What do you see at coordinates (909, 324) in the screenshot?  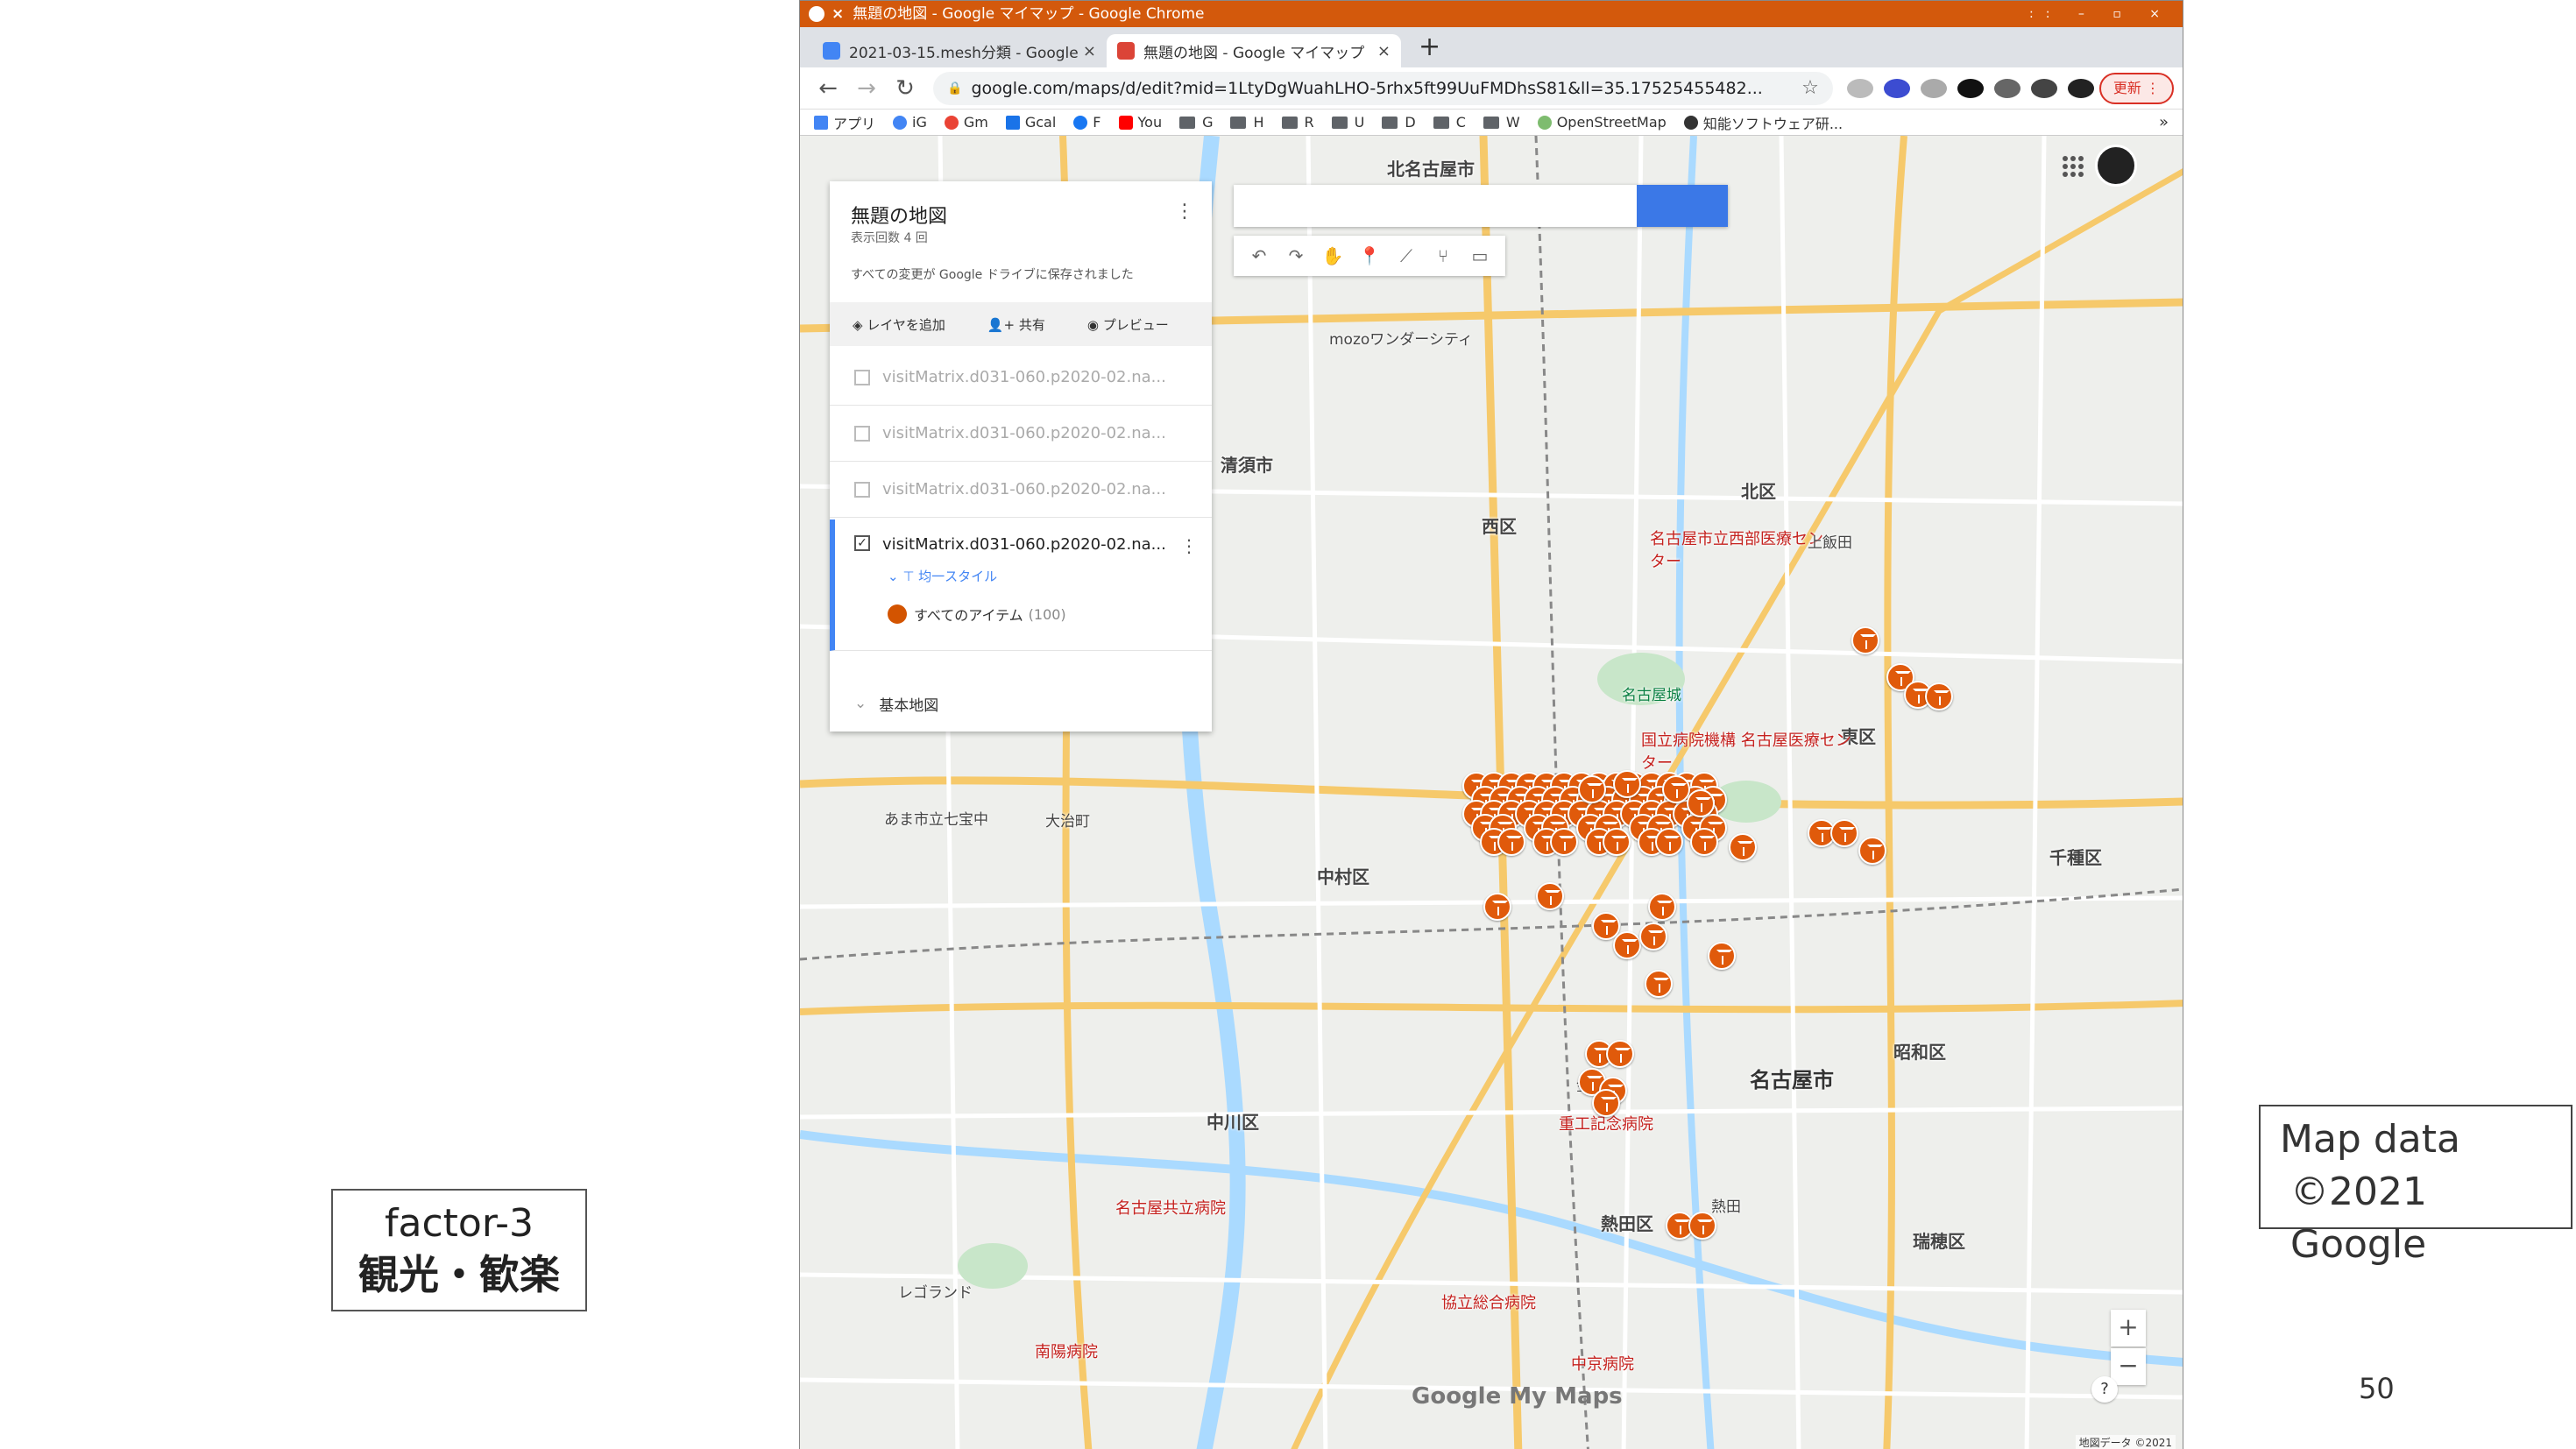 I see `add-layer-button: ◈ レイヤを追加` at bounding box center [909, 324].